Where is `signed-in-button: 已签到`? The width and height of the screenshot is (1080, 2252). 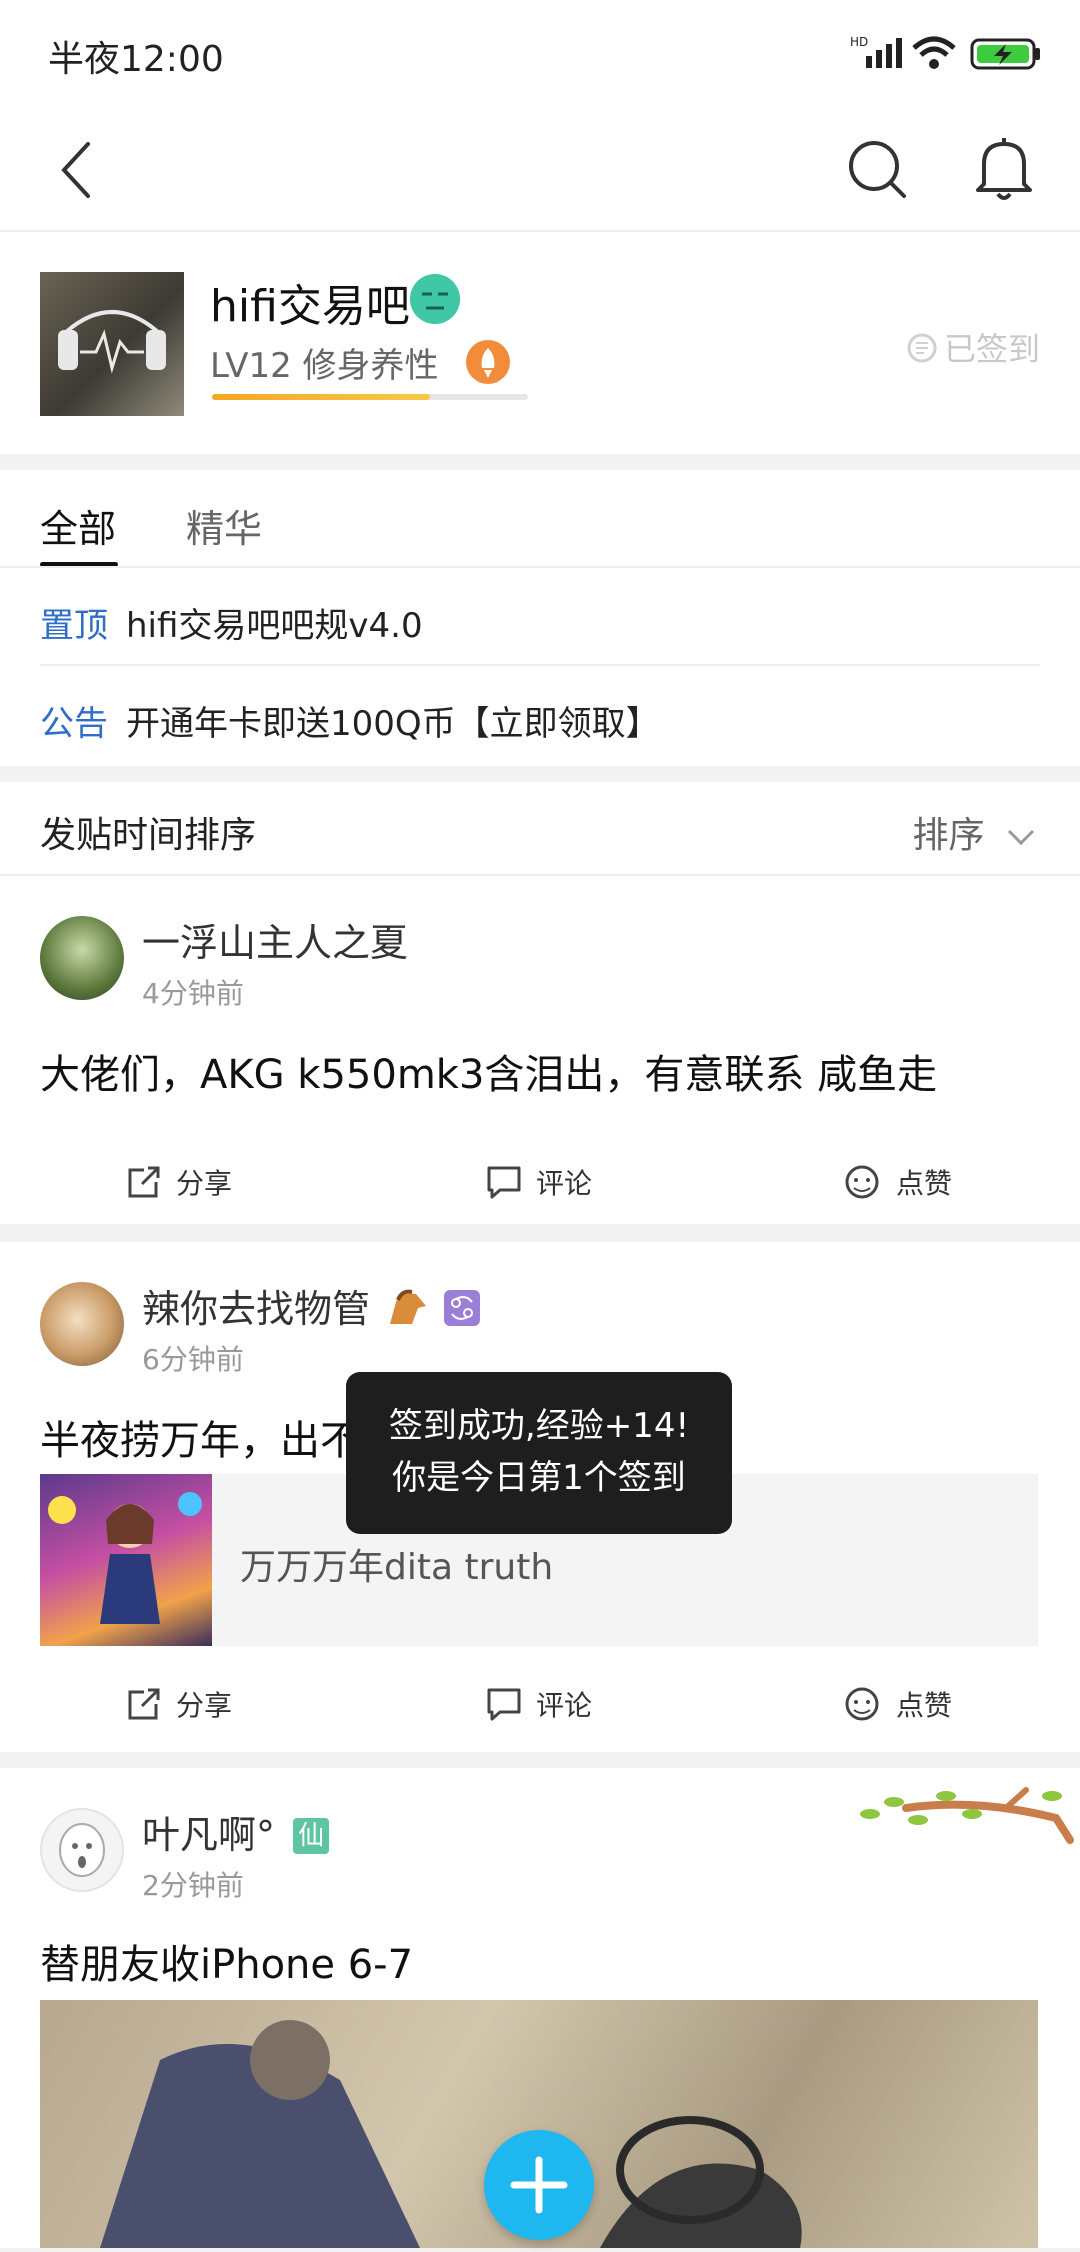
signed-in-button: 已签到 is located at coordinates (973, 347).